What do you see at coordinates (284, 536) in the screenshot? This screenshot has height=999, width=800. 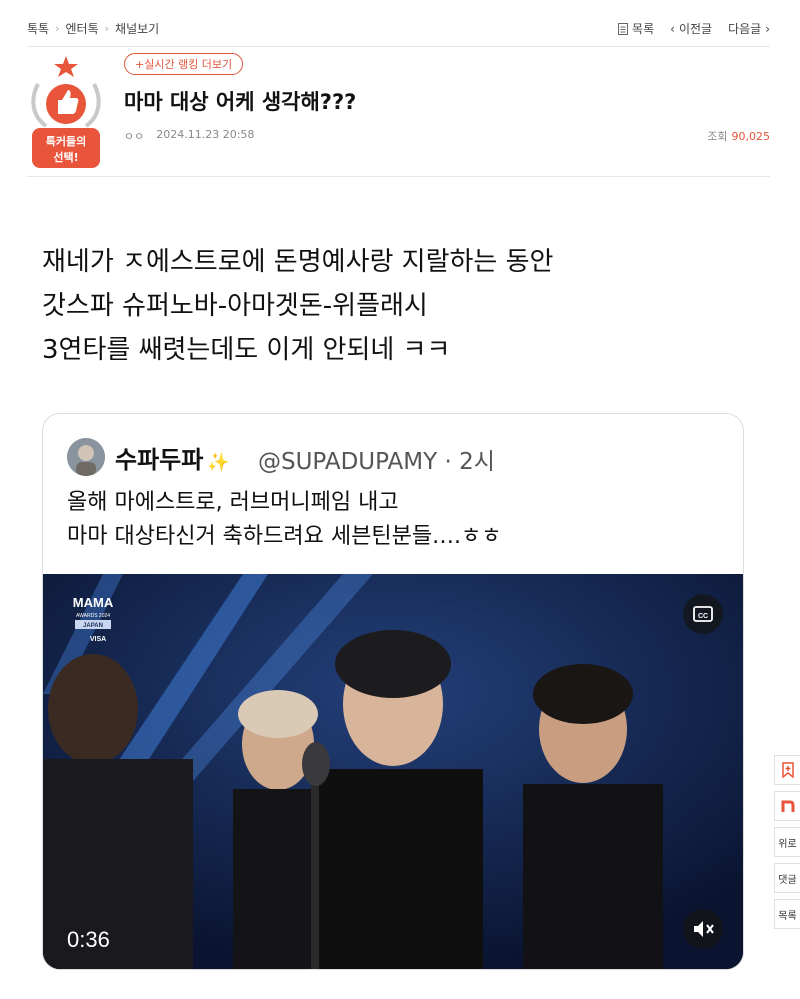 I see `tweet-line: 마마 대상타신거 축하드려요 세븐틴분들….ㅎㅎ` at bounding box center [284, 536].